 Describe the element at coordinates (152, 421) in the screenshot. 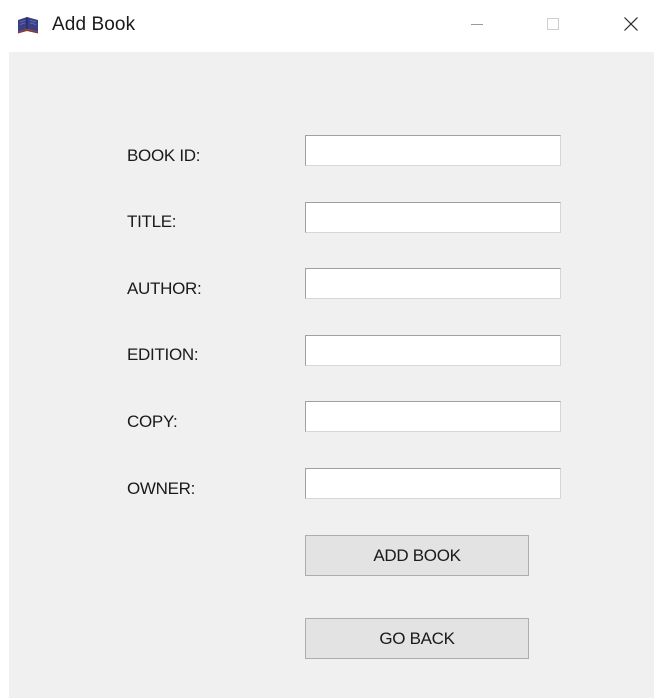

I see `copy-label: COPY:` at that location.